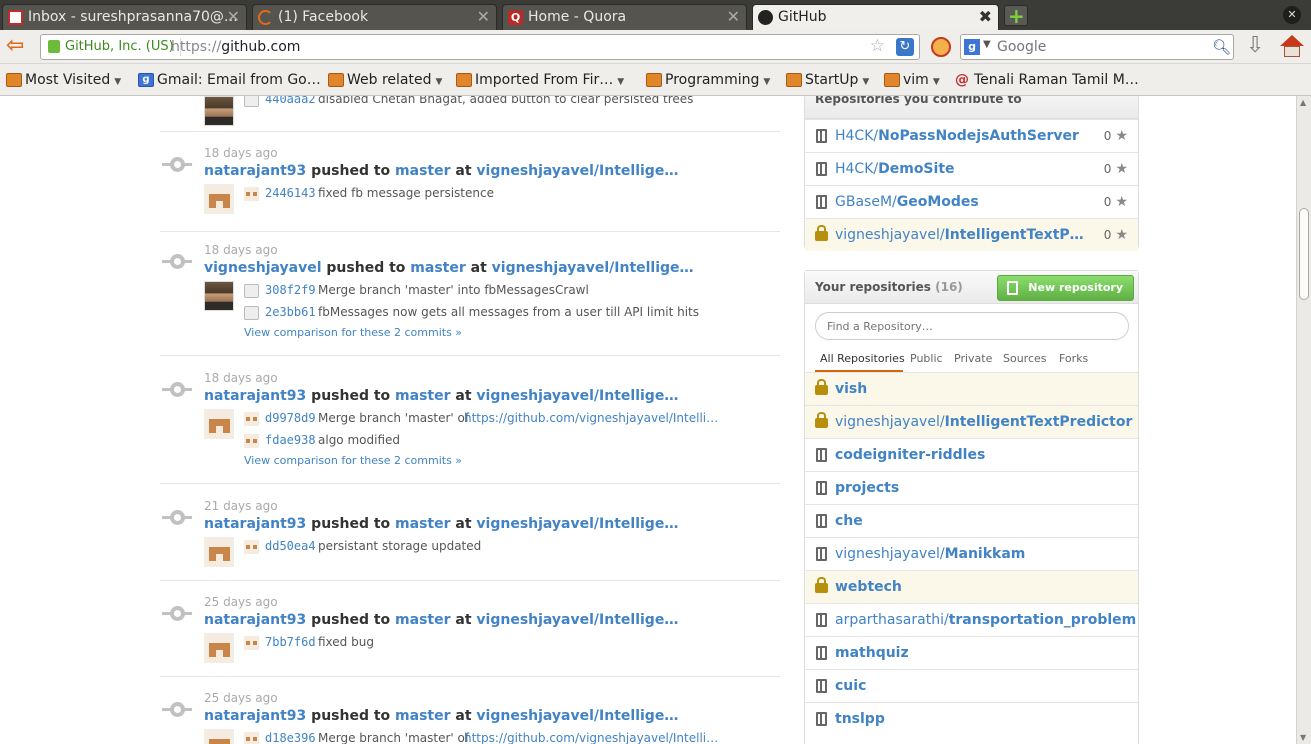 This screenshot has width=1311, height=744. I want to click on repo-item: H4CK/DemoSite 0 ★, so click(971, 168).